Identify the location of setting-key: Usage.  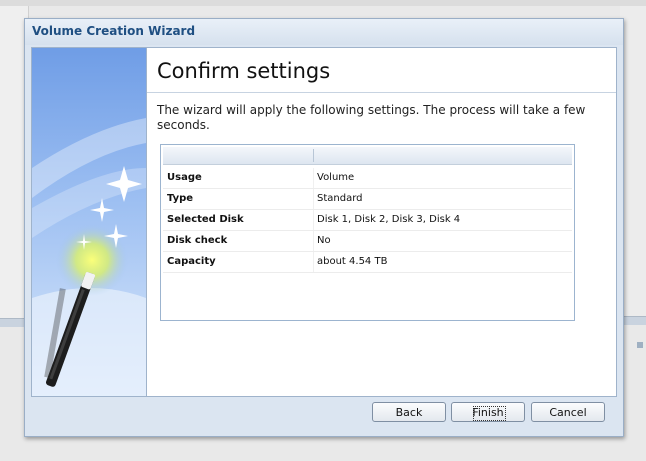
(184, 177).